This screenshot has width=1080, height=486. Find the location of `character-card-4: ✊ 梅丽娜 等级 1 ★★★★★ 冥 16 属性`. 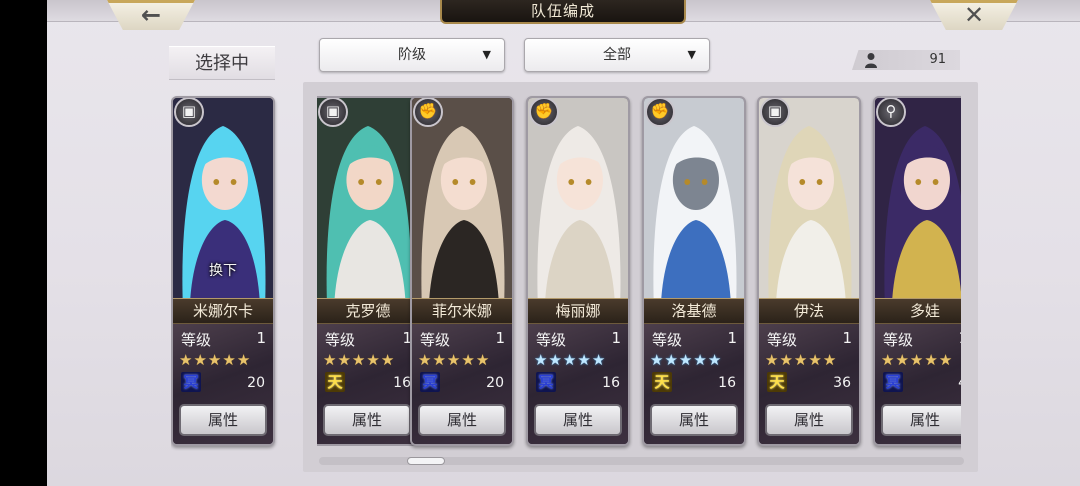

character-card-4: ✊ 梅丽娜 等级 1 ★★★★★ 冥 16 属性 is located at coordinates (578, 271).